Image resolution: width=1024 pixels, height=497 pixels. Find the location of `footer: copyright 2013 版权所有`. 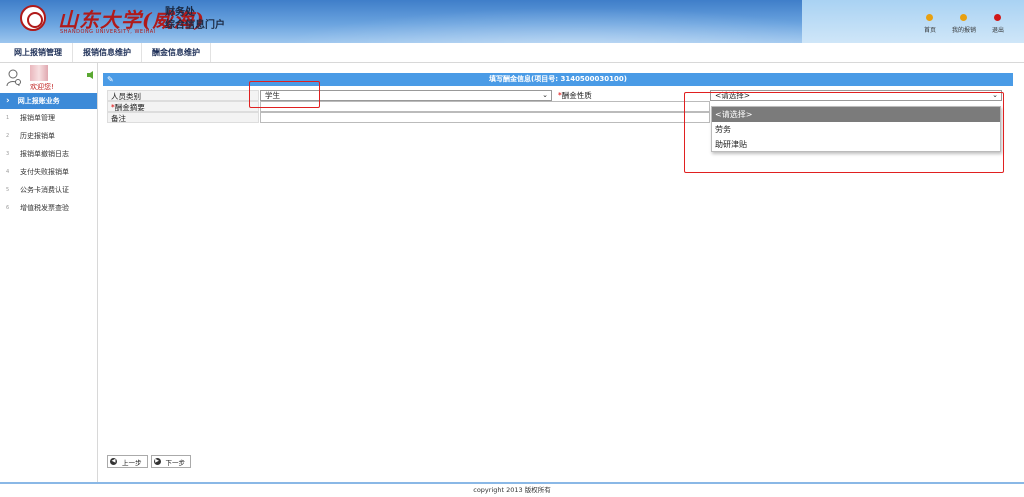

footer: copyright 2013 版权所有 is located at coordinates (512, 489).